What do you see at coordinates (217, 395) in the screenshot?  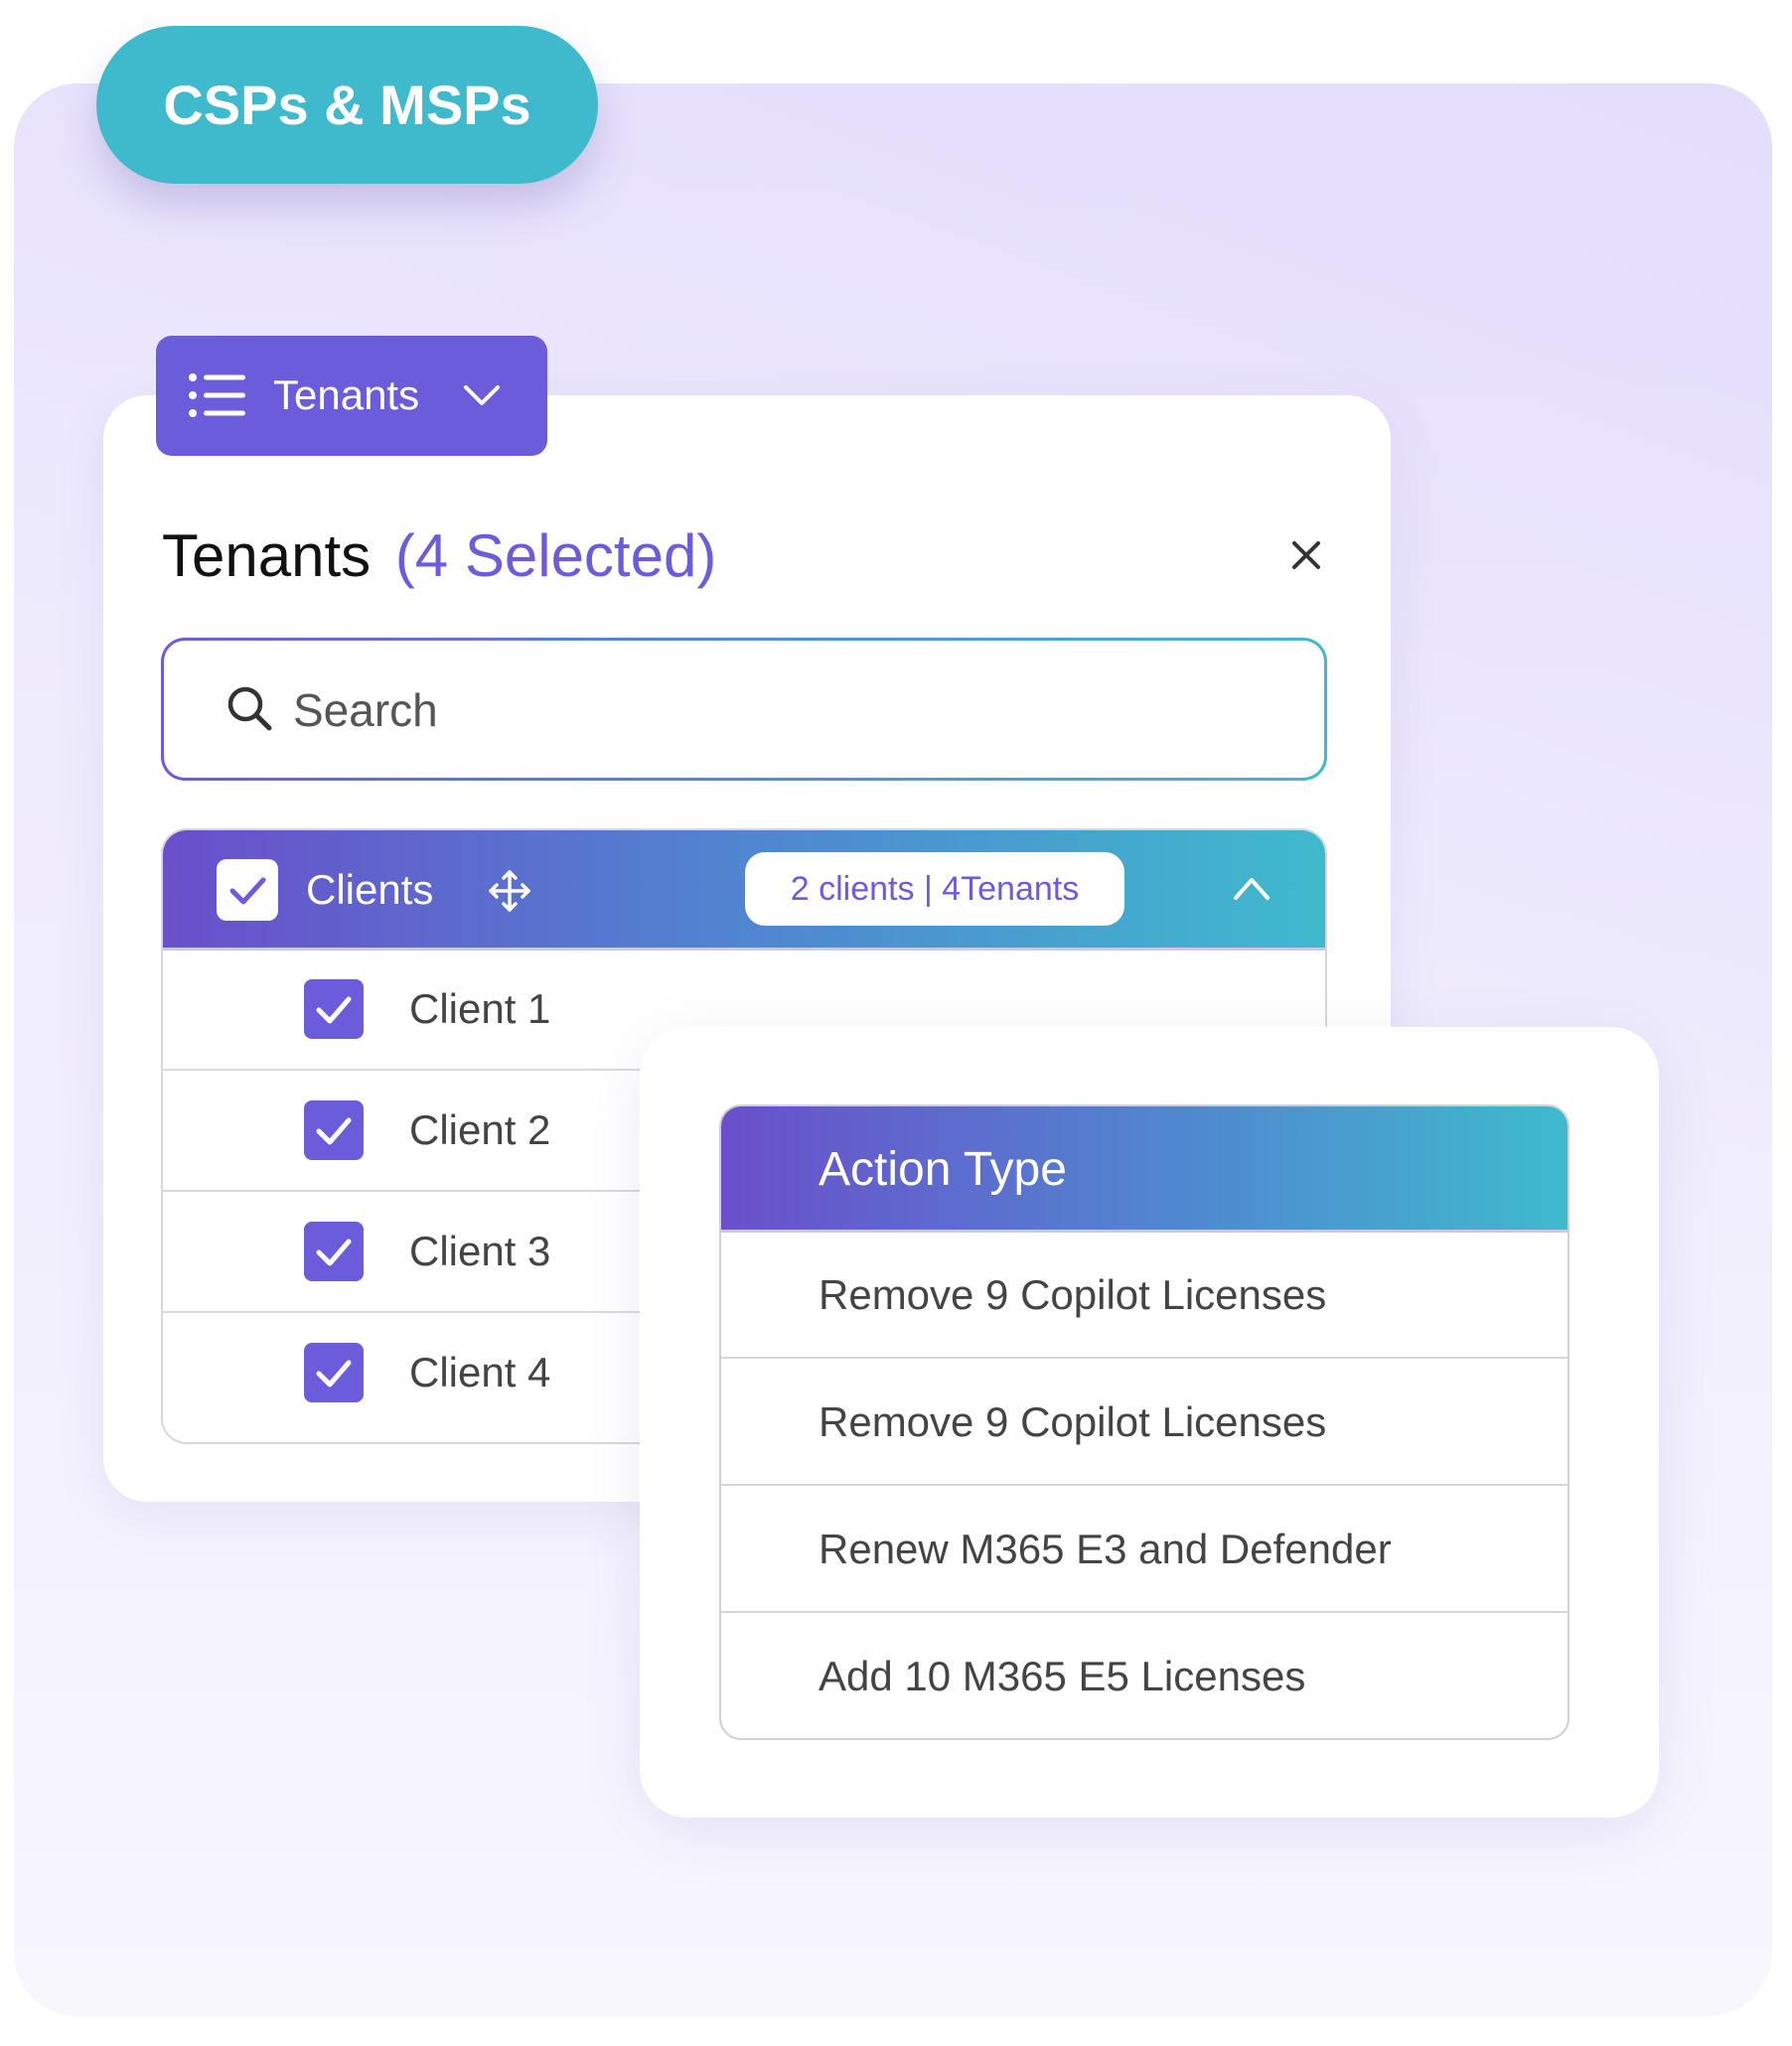 I see `list-icon` at bounding box center [217, 395].